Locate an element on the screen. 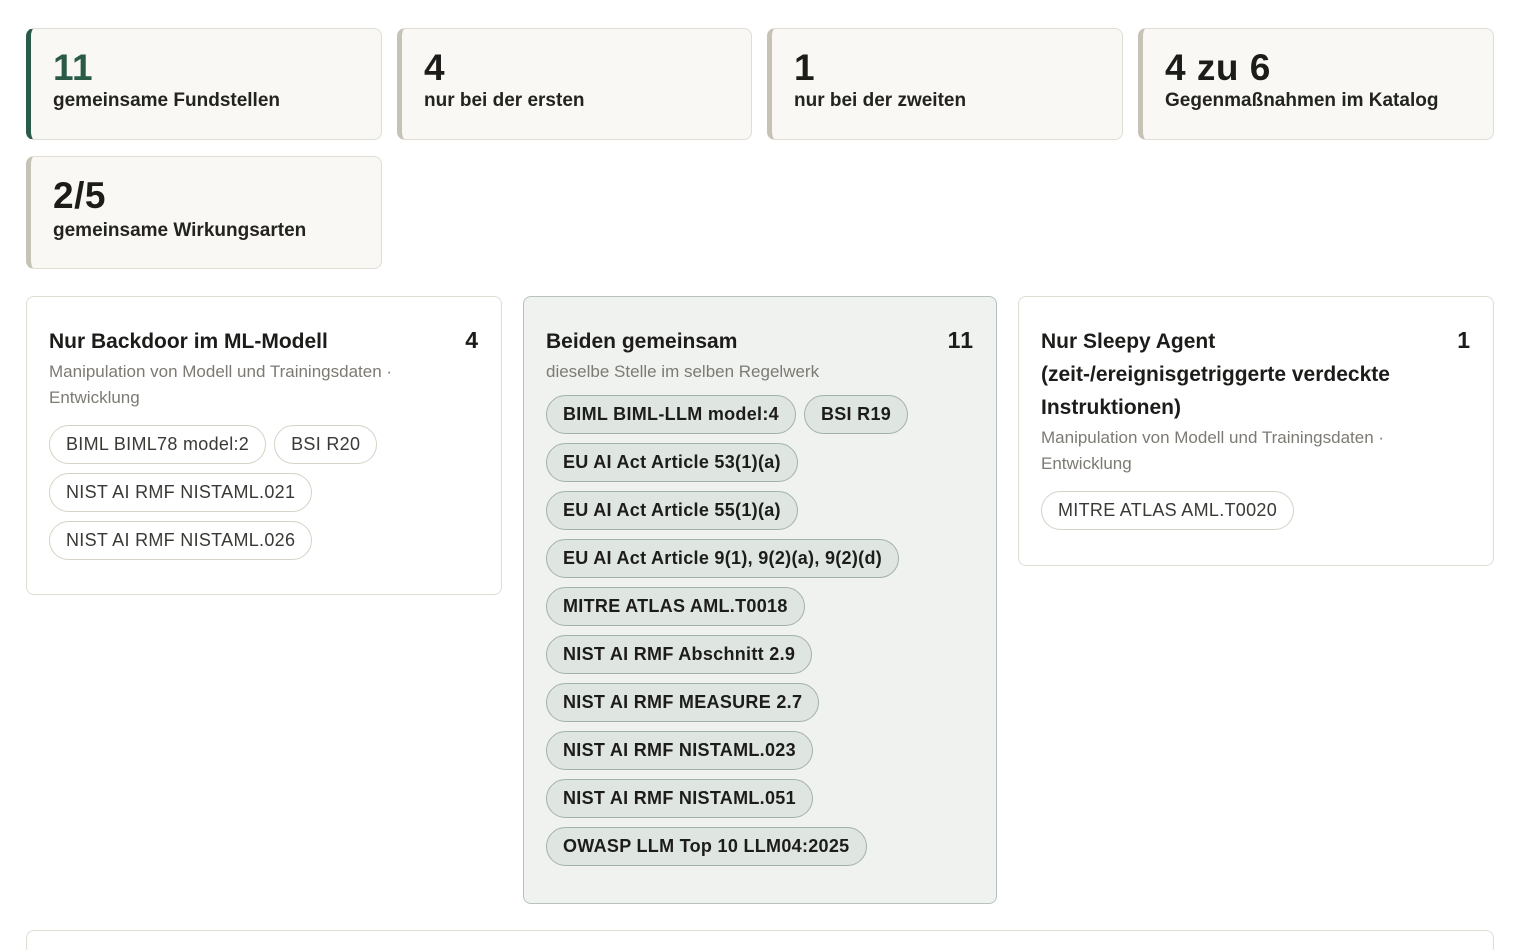  stat-card-only-second: 1 nur bei der zweiten is located at coordinates (945, 84).